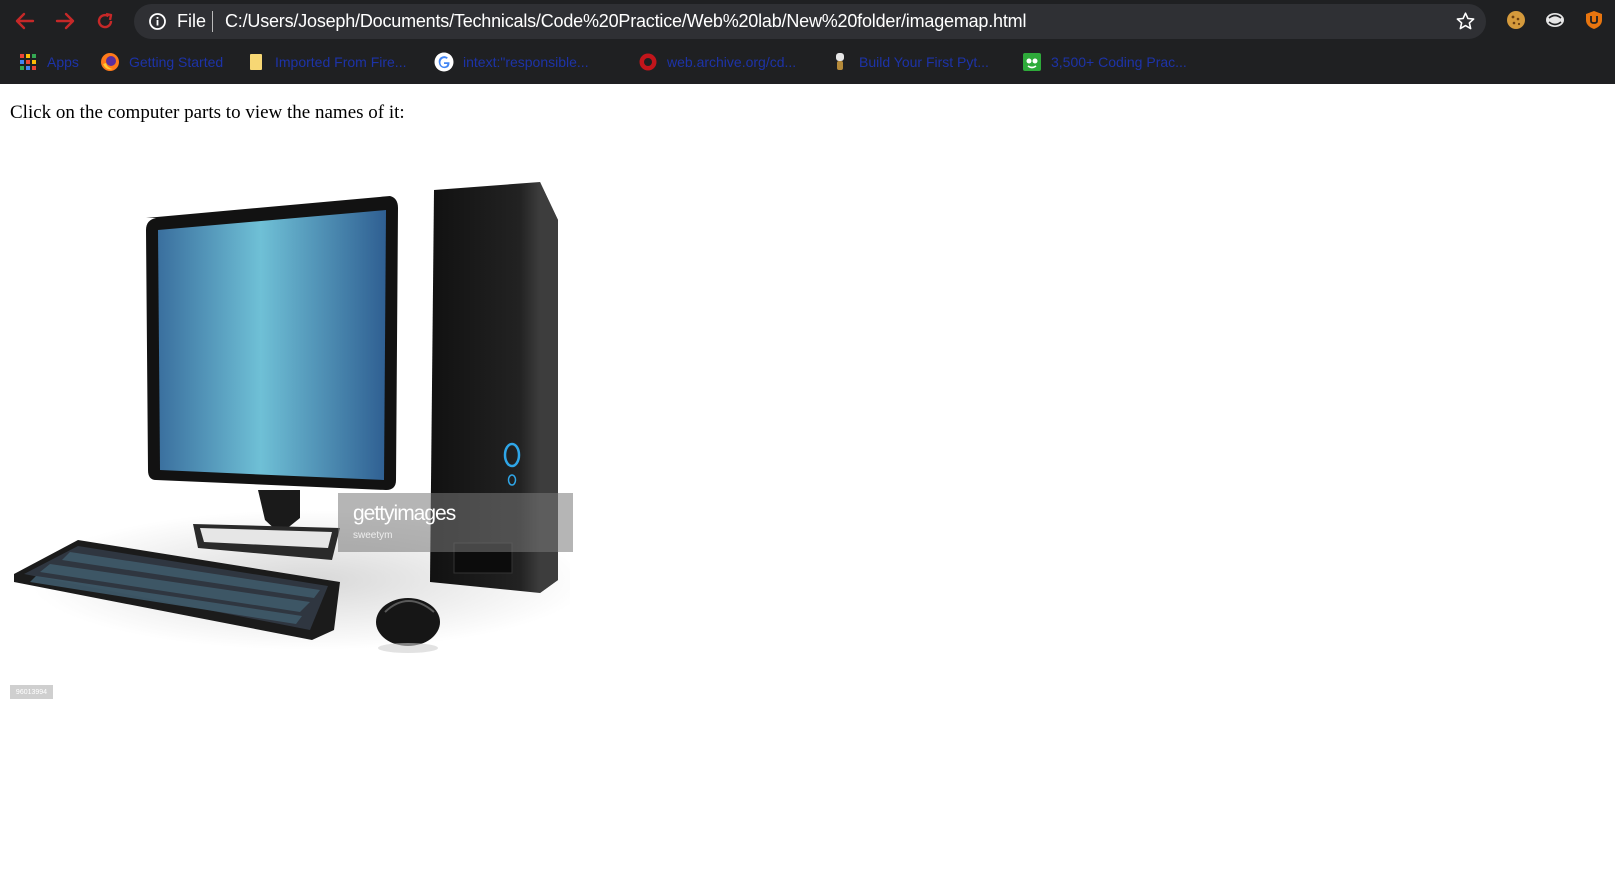  I want to click on forward-button, so click(65, 21).